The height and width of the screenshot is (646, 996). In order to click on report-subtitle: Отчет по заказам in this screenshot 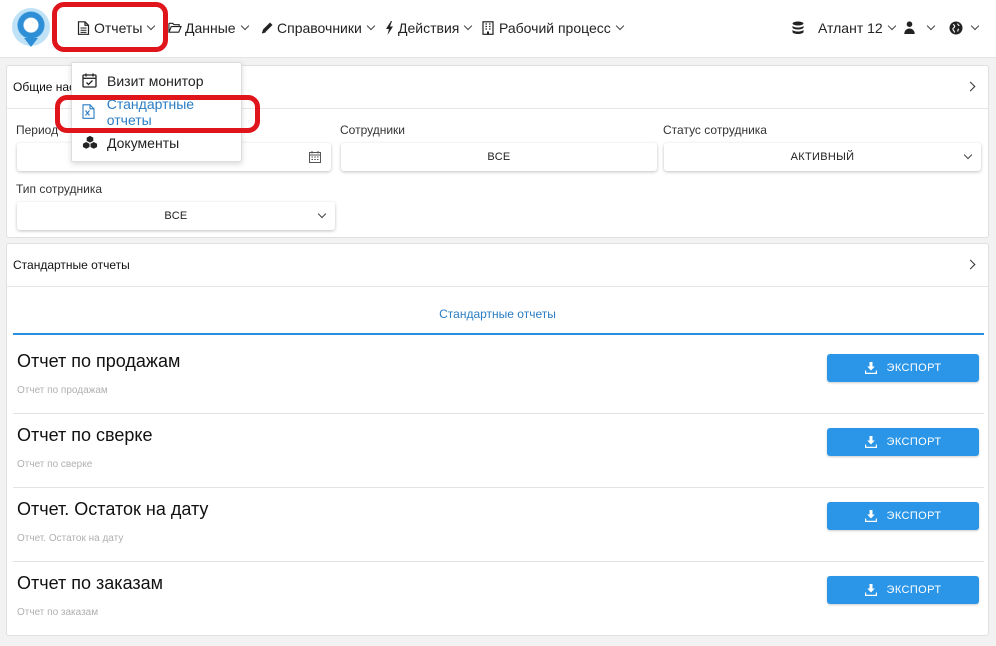, I will do `click(58, 612)`.